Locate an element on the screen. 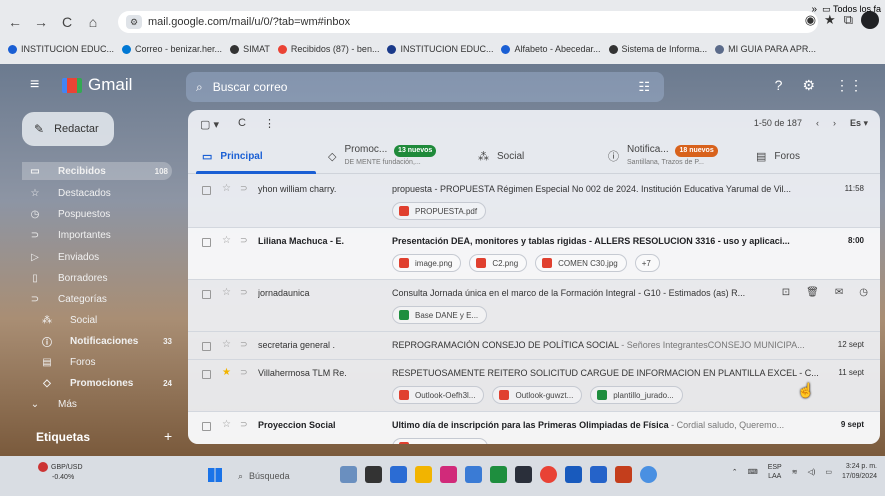 This screenshot has height=496, width=885. sidebar-item-foros: ▤ Foros is located at coordinates (101, 362).